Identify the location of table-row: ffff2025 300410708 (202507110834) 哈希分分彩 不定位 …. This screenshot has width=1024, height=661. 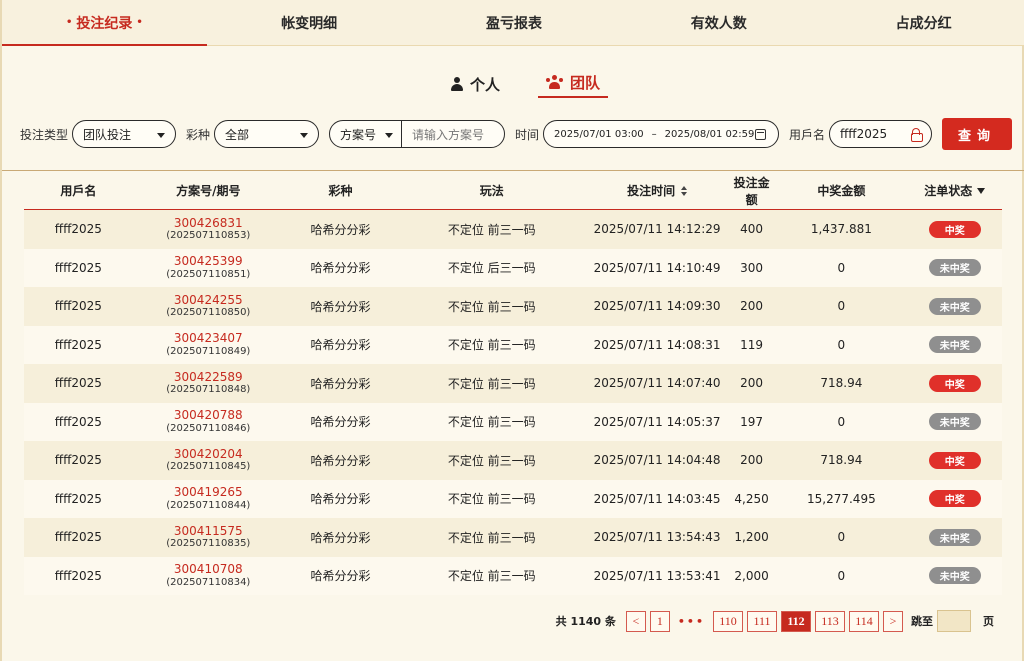
(513, 575).